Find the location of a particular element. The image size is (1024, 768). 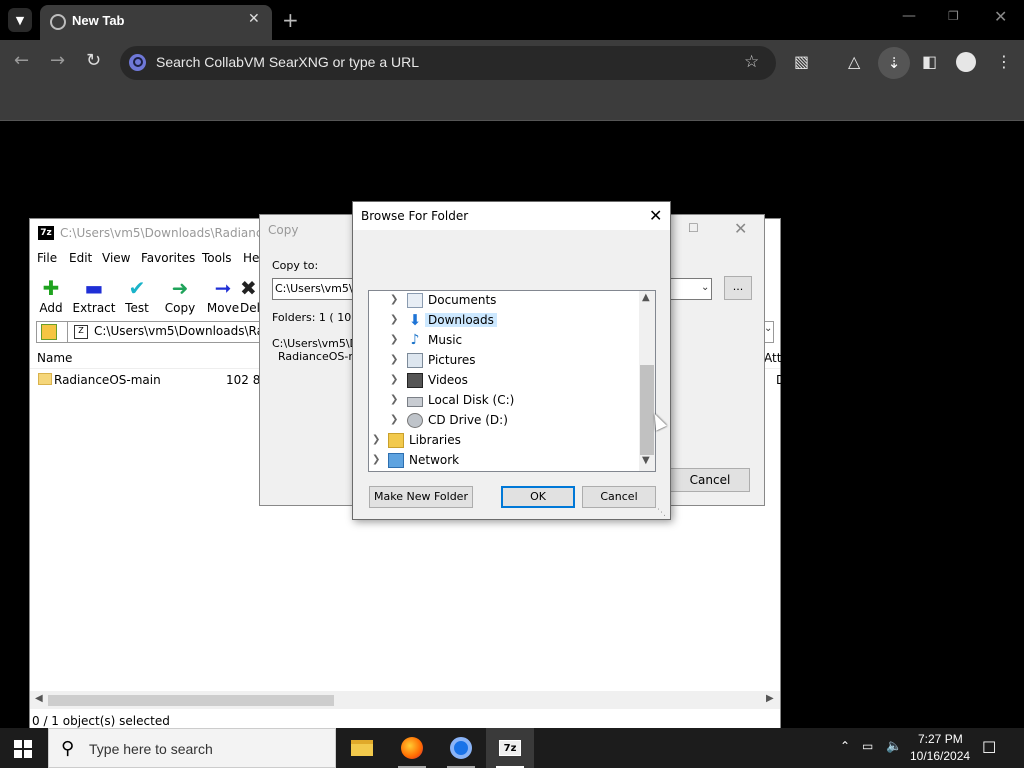

tree-item-pictures: ❯ Pictures is located at coordinates (504, 361).